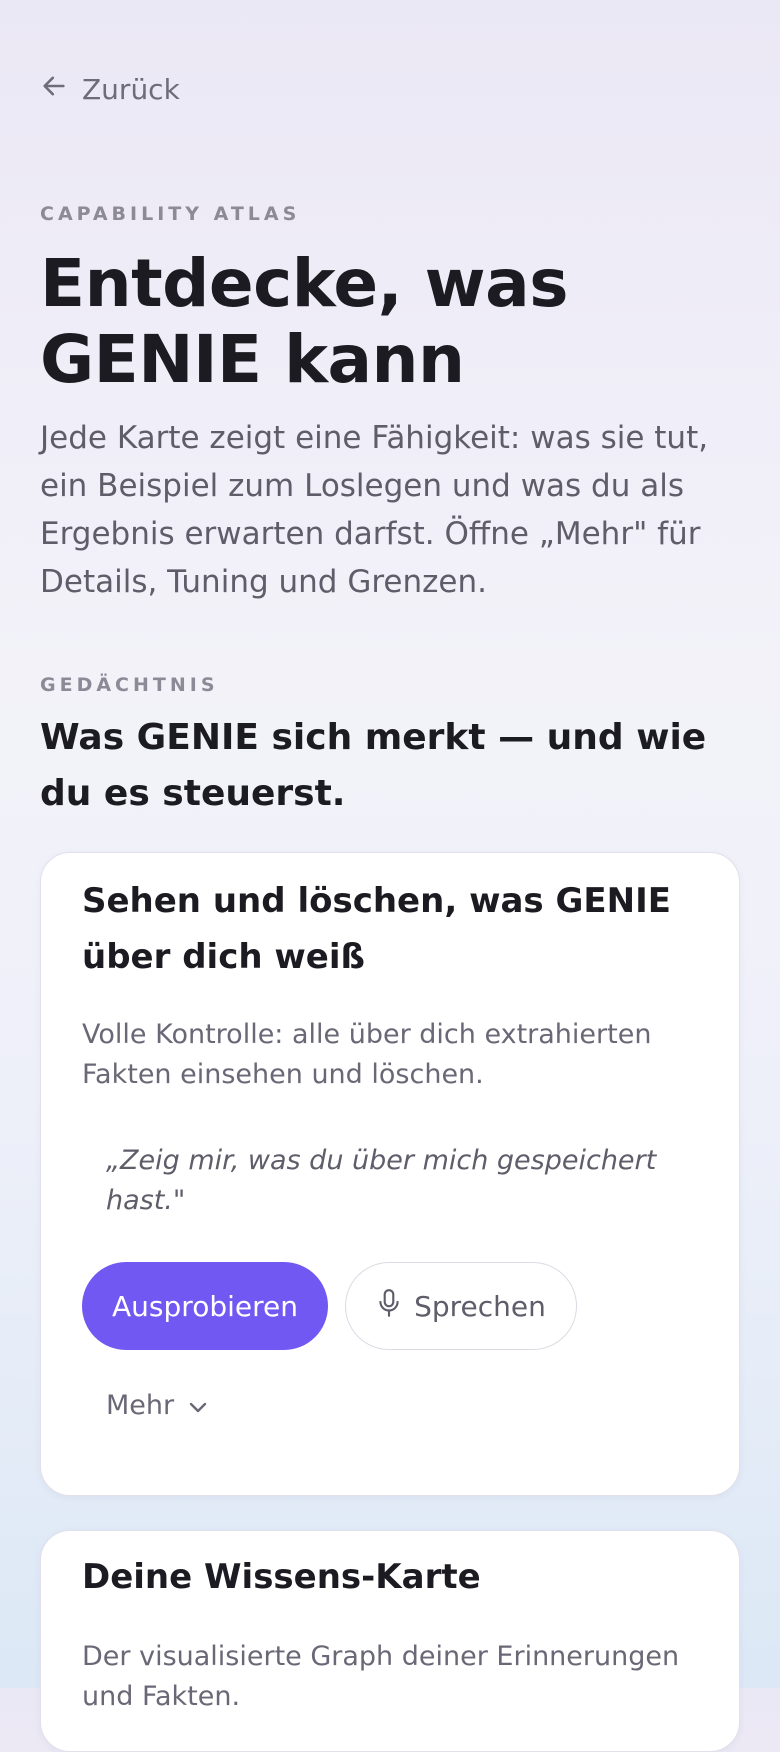 Image resolution: width=780 pixels, height=1752 pixels. I want to click on page-title: Entdecke, was GENIE kann, so click(304, 321).